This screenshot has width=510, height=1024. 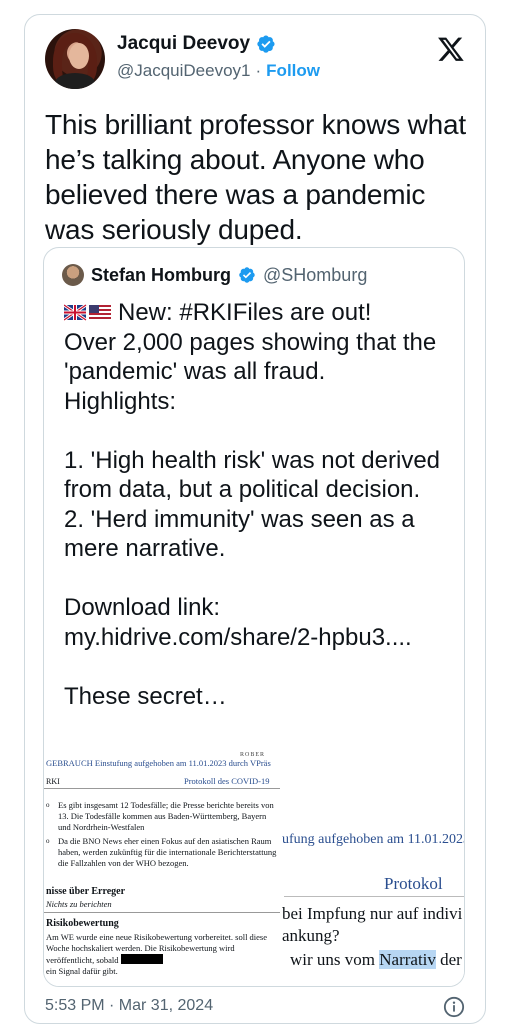 What do you see at coordinates (454, 1007) in the screenshot?
I see `info-icon` at bounding box center [454, 1007].